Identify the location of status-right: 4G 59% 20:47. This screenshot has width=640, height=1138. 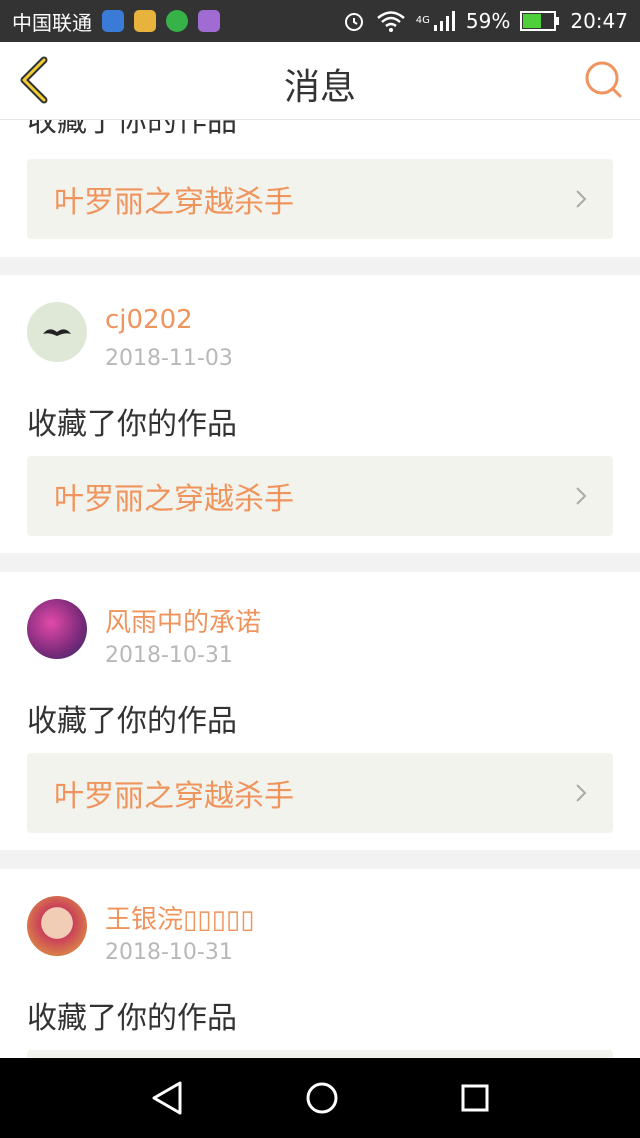
(485, 21).